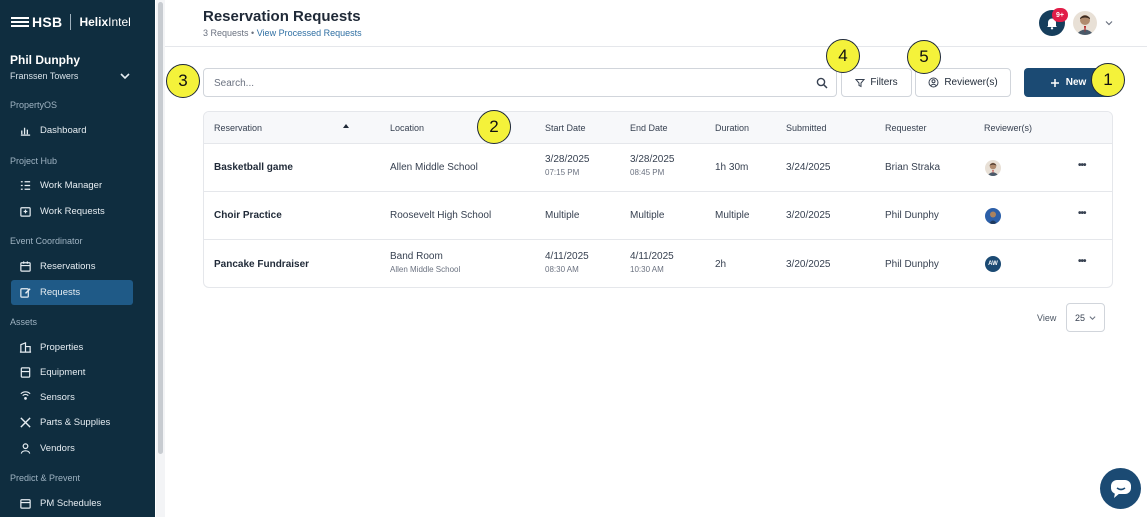  I want to click on search-field, so click(520, 82).